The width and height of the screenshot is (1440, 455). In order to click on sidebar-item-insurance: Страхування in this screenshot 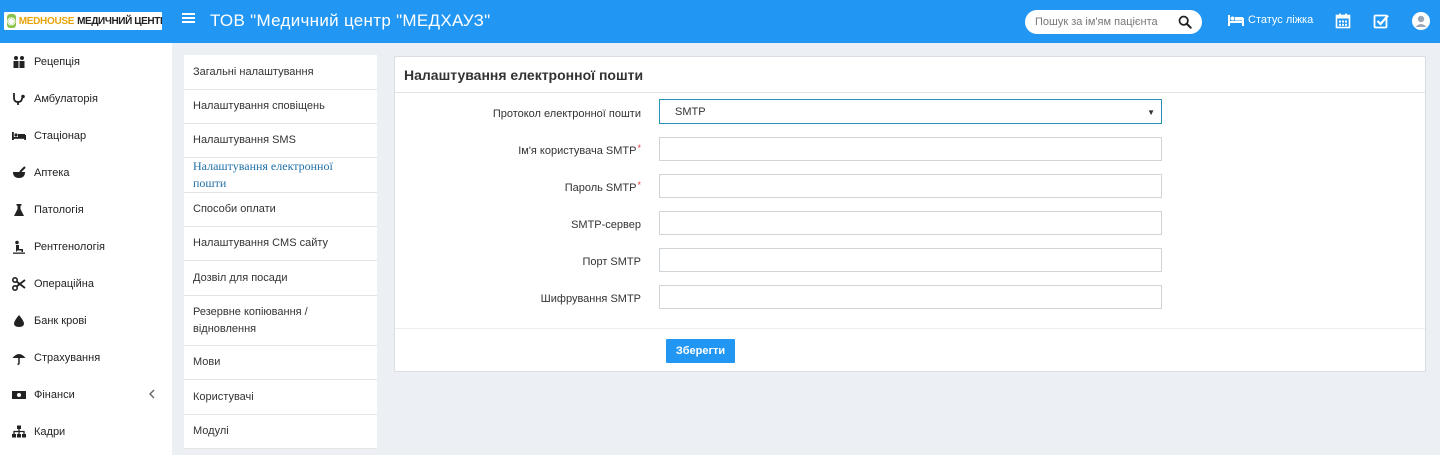, I will do `click(86, 357)`.